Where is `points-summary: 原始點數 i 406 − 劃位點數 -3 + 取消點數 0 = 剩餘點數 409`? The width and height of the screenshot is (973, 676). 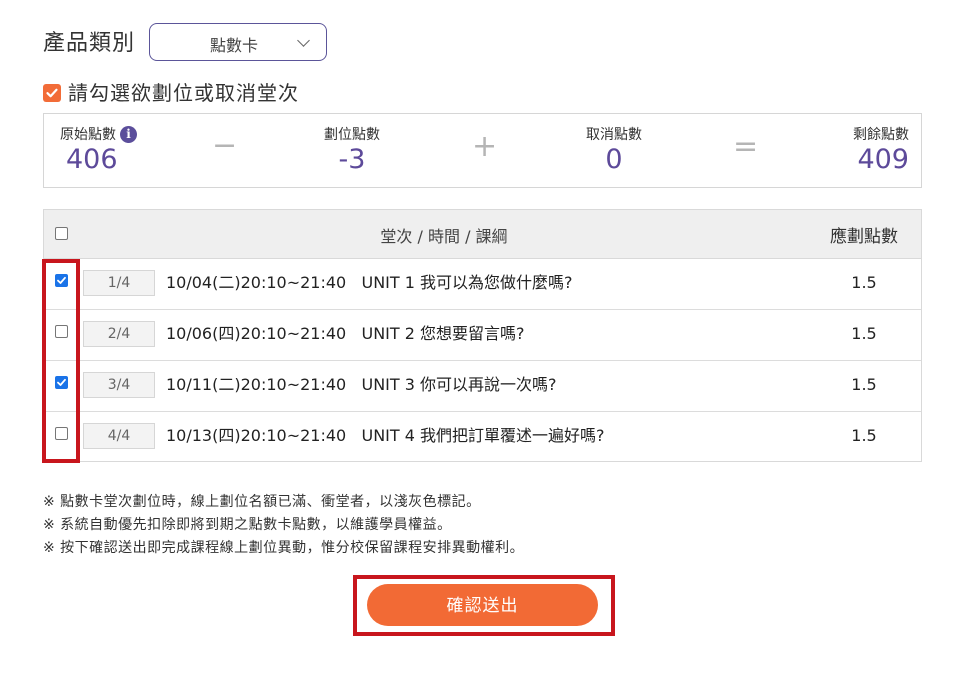
points-summary: 原始點數 i 406 − 劃位點數 -3 + 取消點數 0 = 剩餘點數 409 is located at coordinates (482, 150).